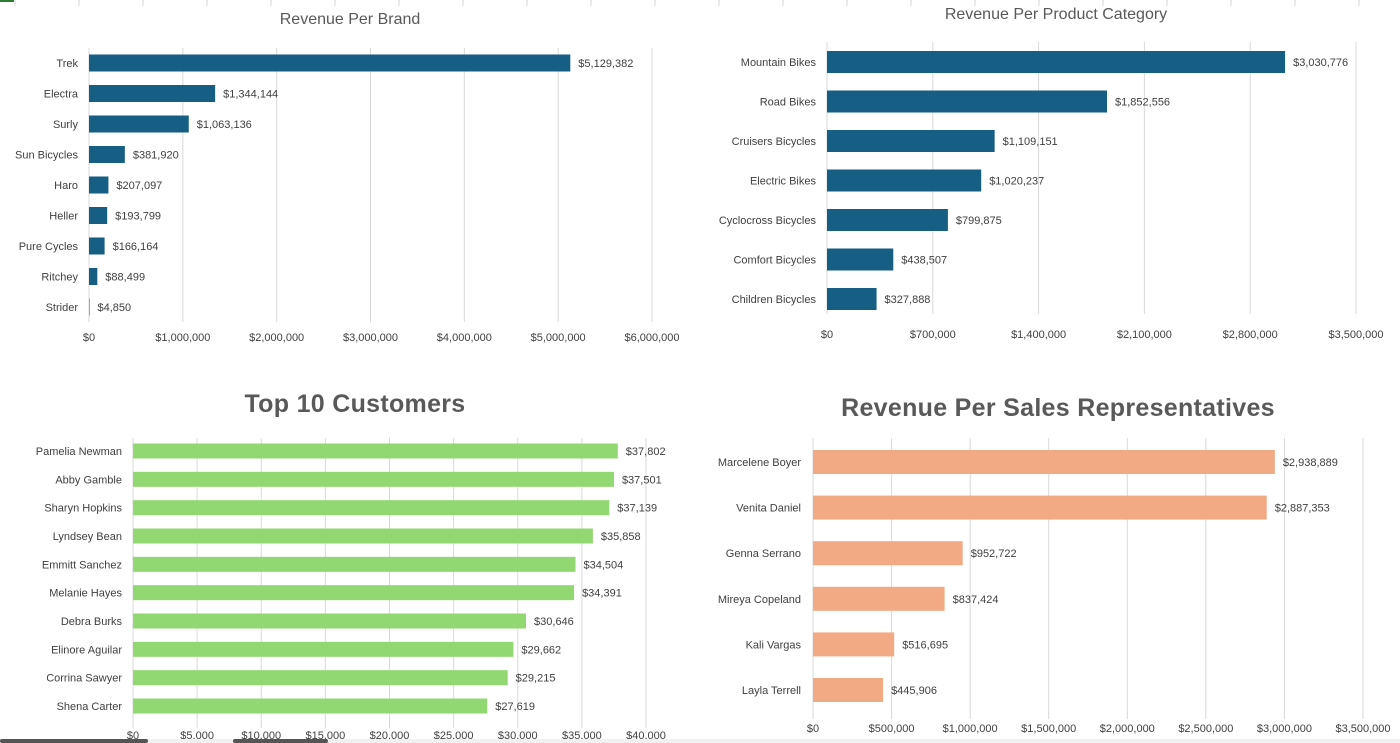 This screenshot has height=743, width=1400. What do you see at coordinates (1016, 182) in the screenshot?
I see `data-label: $1,020,237` at bounding box center [1016, 182].